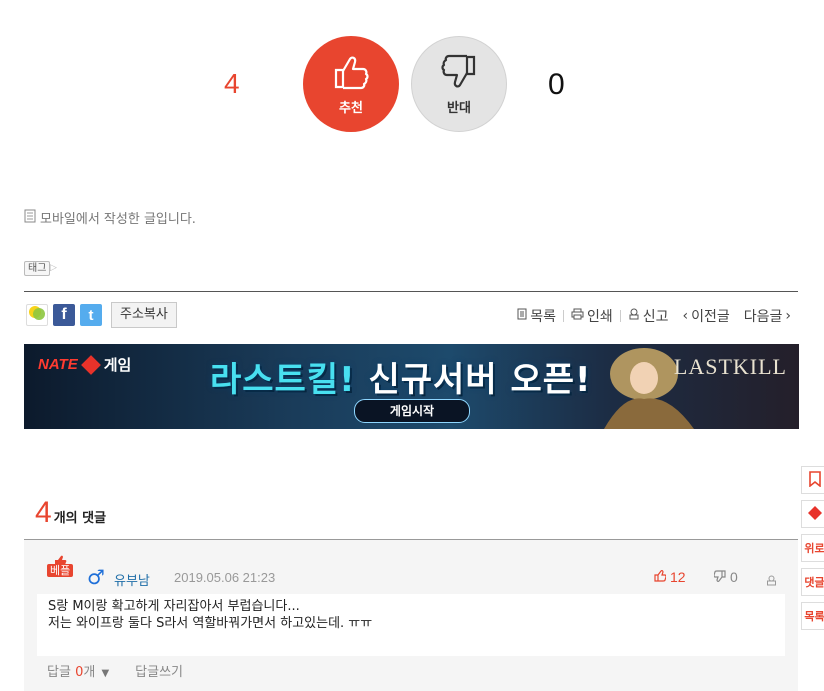  Describe the element at coordinates (89, 672) in the screenshot. I see `reply-unit: 개` at that location.